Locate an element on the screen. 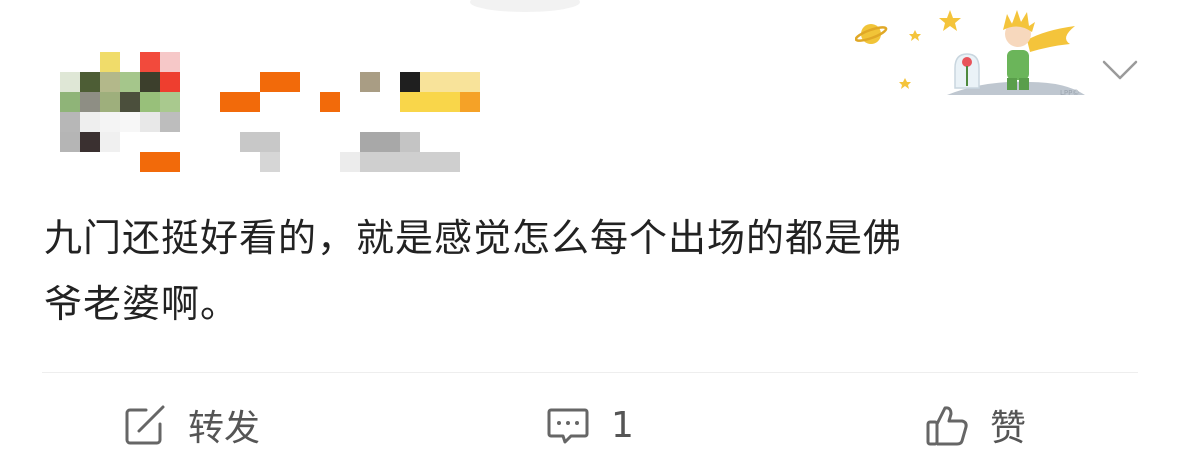  username-mosaic is located at coordinates (350, 122).